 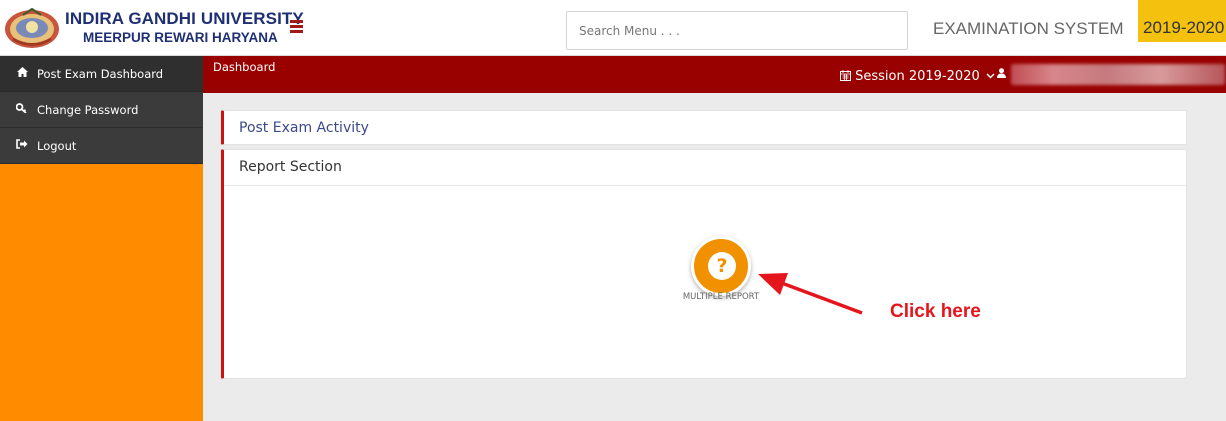 What do you see at coordinates (705, 185) in the screenshot?
I see `panel-divider` at bounding box center [705, 185].